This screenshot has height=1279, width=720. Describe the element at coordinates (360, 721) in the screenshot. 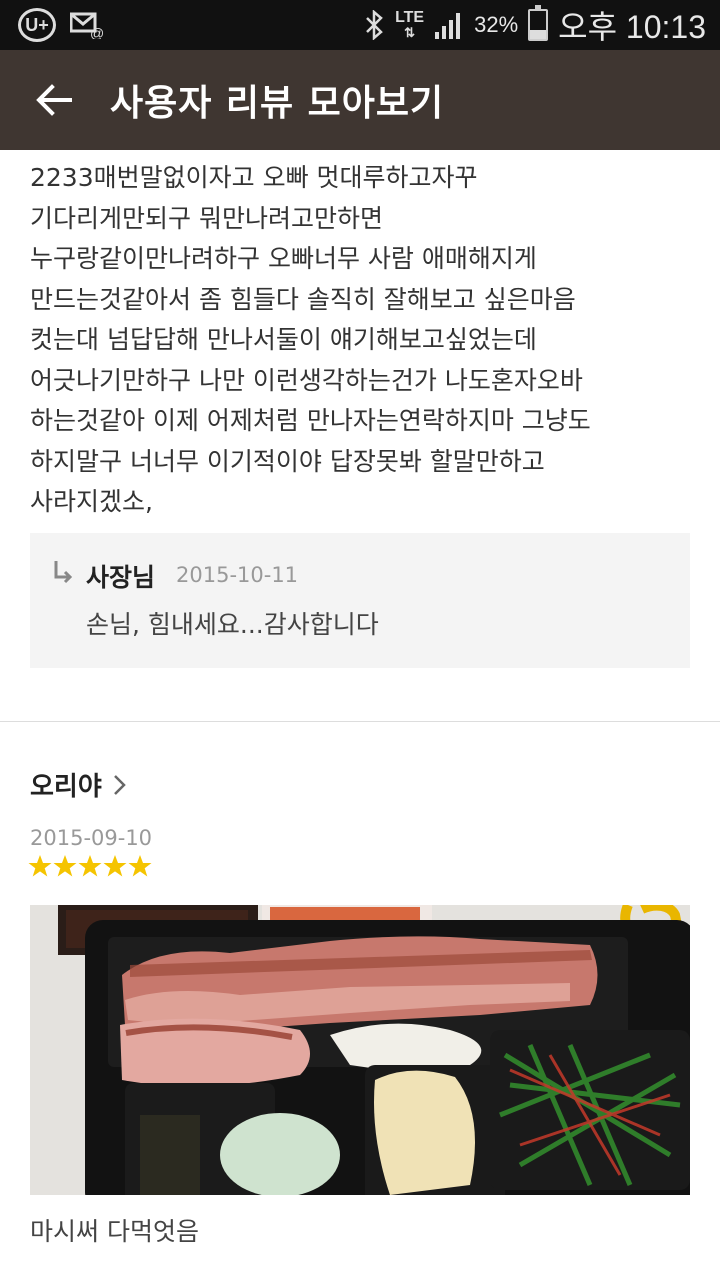

I see `divider` at that location.